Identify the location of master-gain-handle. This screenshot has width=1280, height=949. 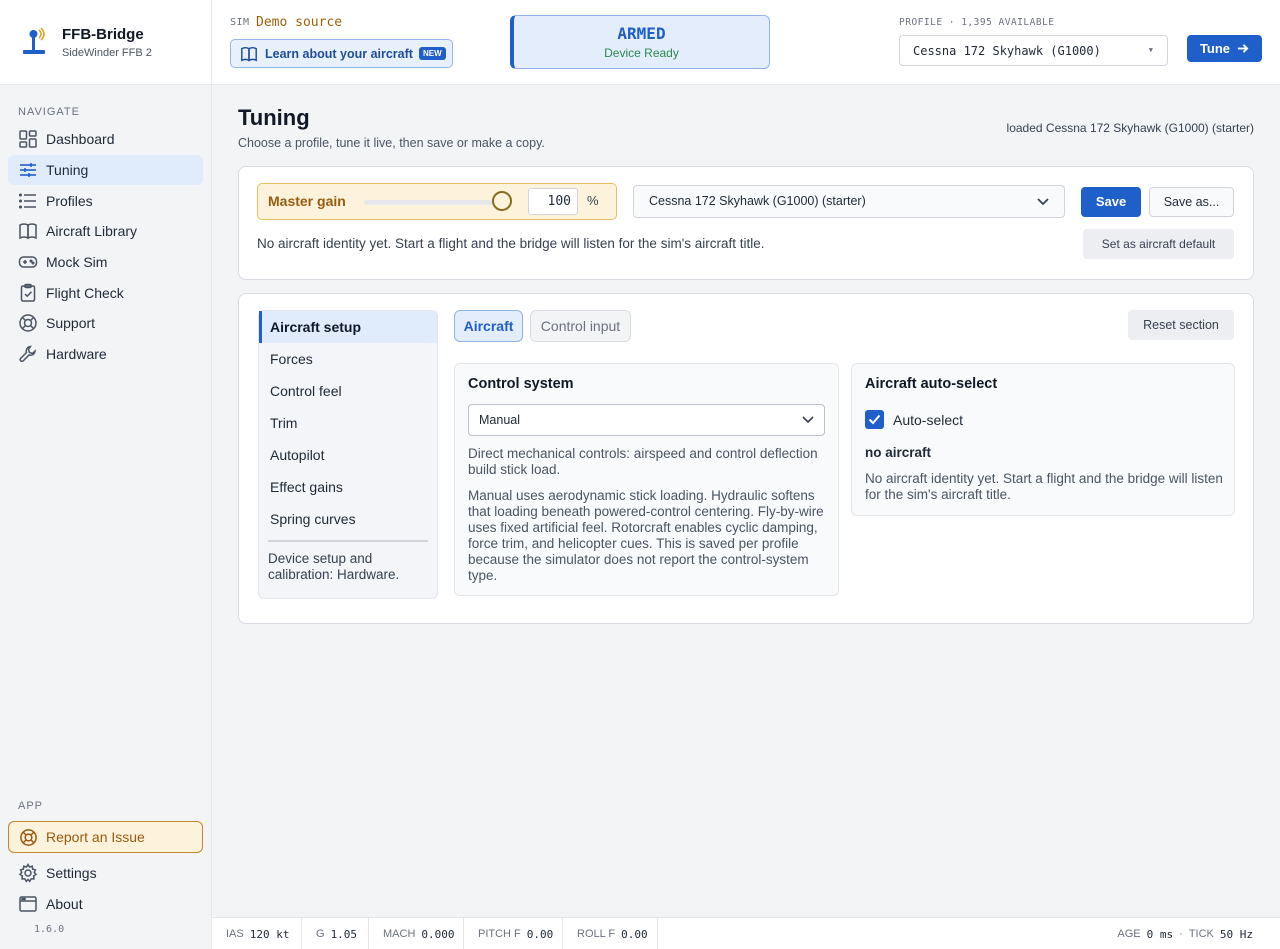
(502, 201).